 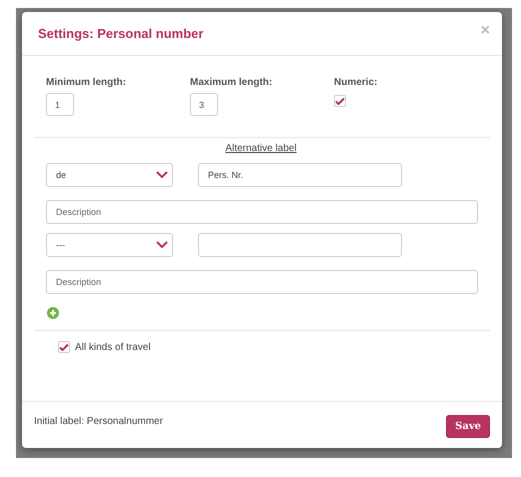 I want to click on save-button: Save, so click(x=468, y=426).